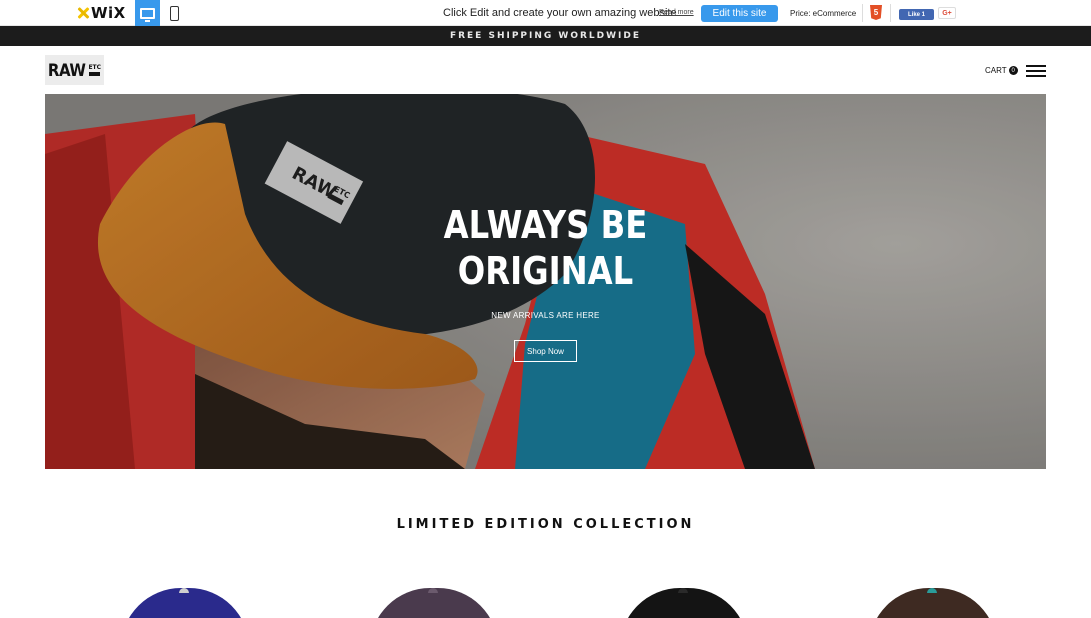  I want to click on announcement-text: FREE SHIPPING WORLDWIDE, so click(545, 36).